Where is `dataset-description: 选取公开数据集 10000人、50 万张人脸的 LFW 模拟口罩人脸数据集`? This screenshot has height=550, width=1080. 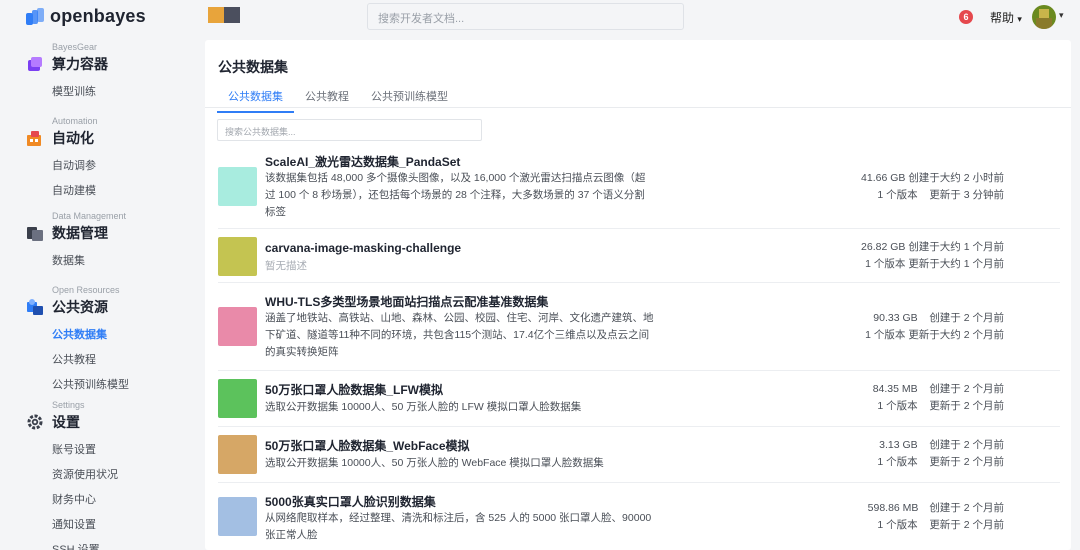
dataset-description: 选取公开数据集 10000人、50 万张人脸的 LFW 模拟口罩人脸数据集 is located at coordinates (423, 407).